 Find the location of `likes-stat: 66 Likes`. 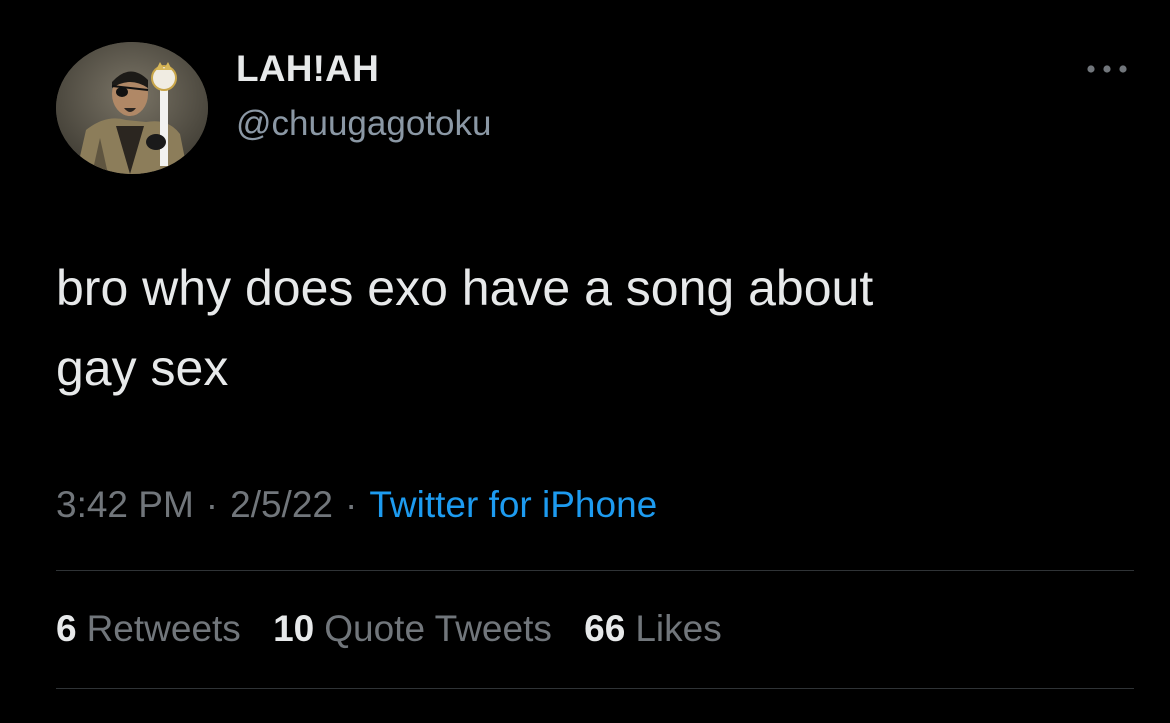

likes-stat: 66 Likes is located at coordinates (653, 629).